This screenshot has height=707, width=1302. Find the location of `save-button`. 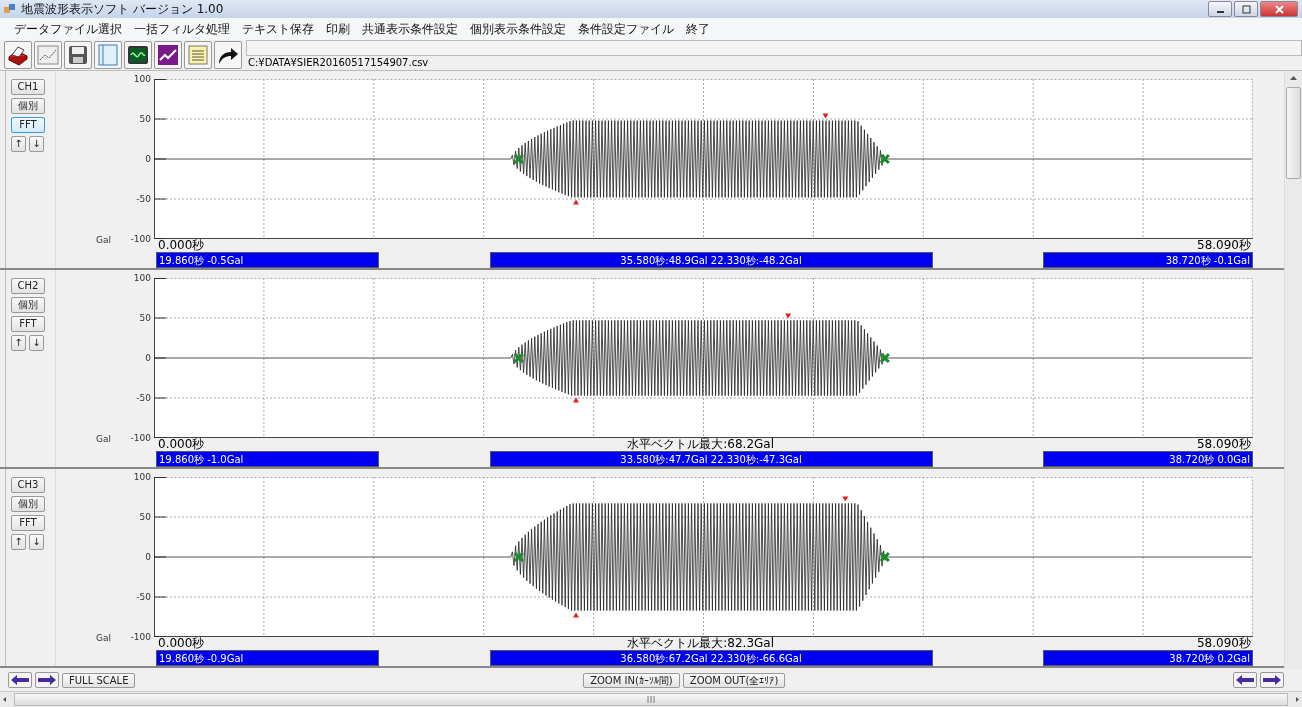

save-button is located at coordinates (78, 55).